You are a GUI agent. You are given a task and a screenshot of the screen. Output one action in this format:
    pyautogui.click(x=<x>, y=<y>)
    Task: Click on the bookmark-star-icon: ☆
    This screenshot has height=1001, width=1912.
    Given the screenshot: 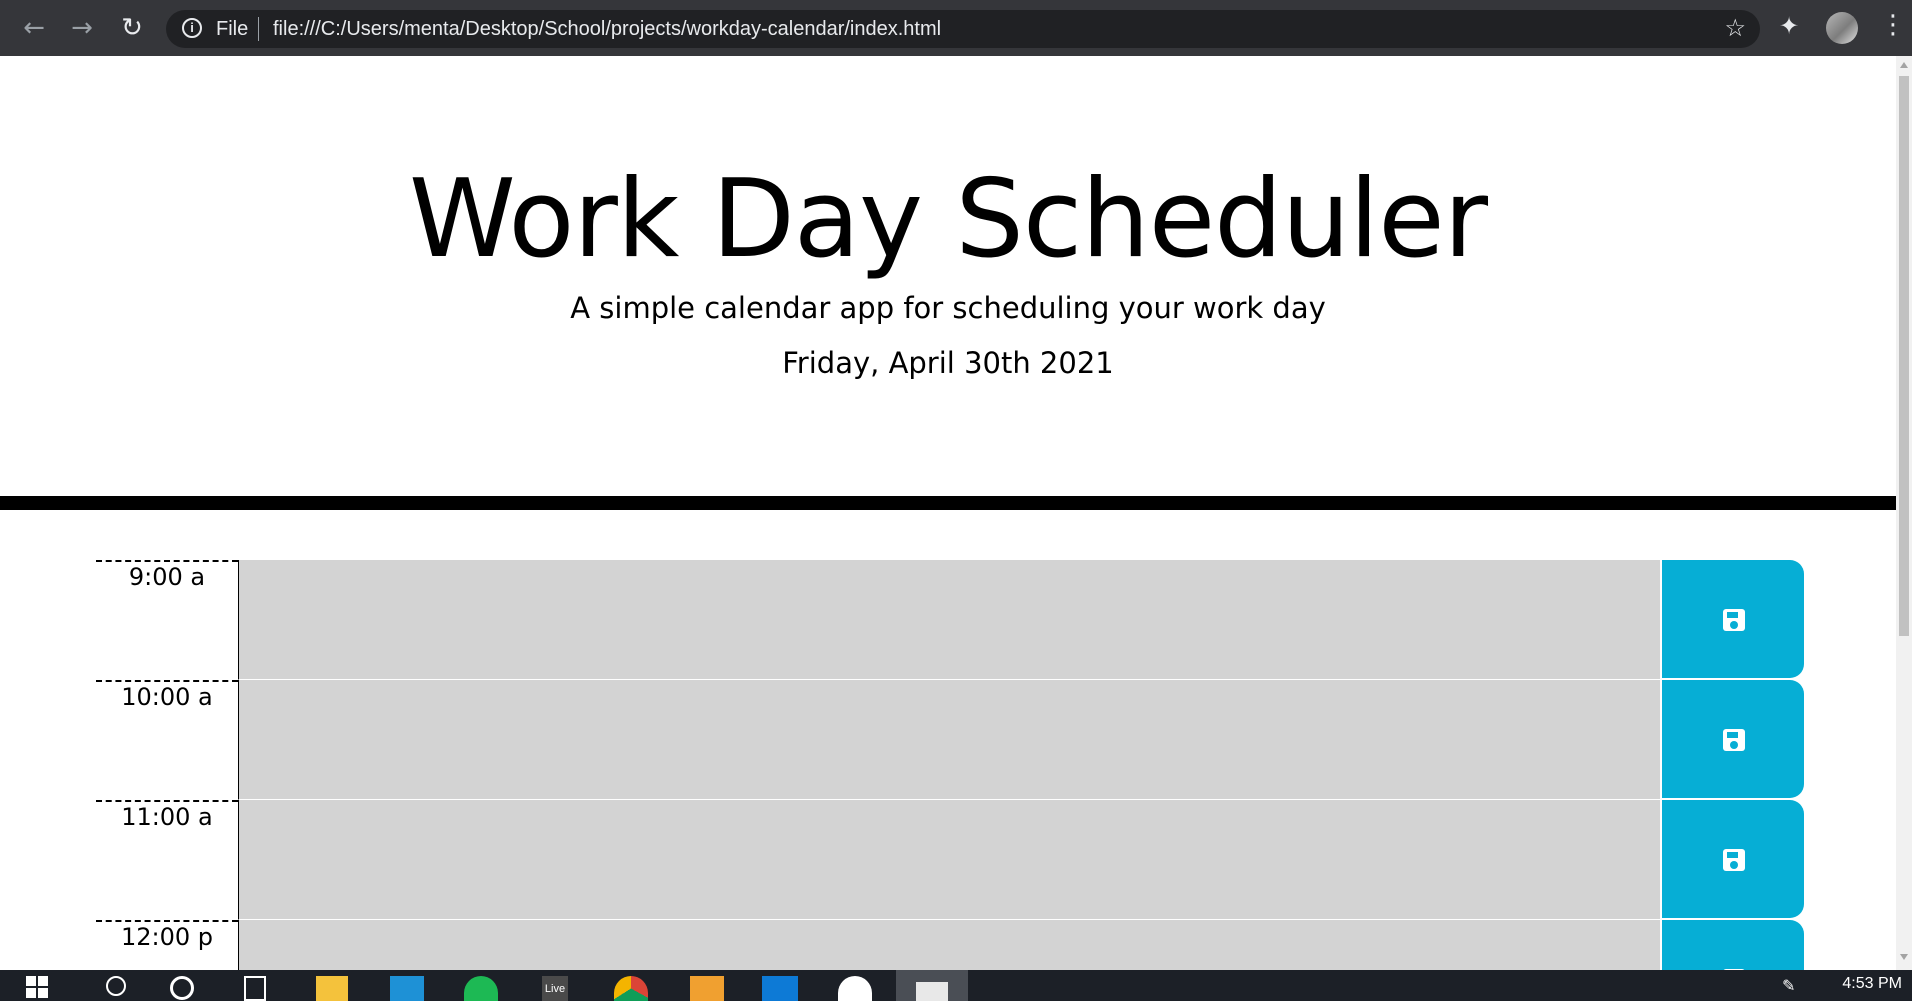 What is the action you would take?
    pyautogui.click(x=1735, y=28)
    